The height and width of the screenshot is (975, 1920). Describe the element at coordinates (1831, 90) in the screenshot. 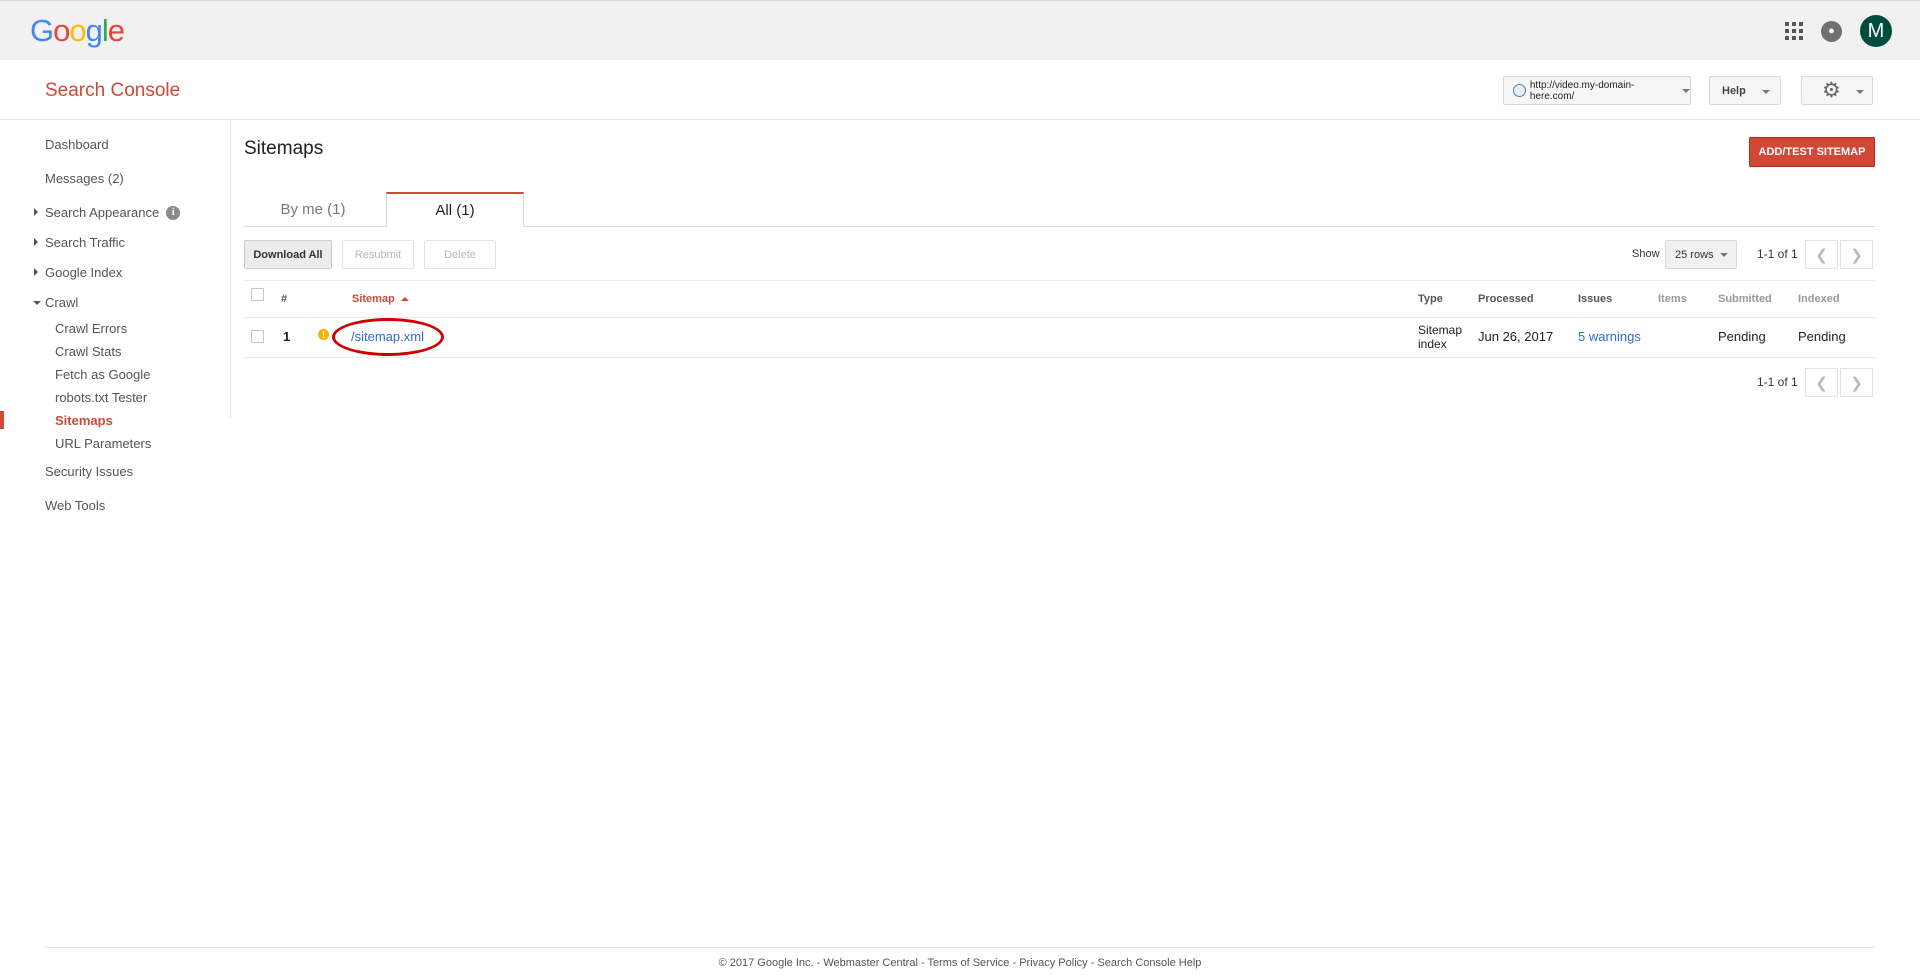

I see `gear-icon: ⚙` at that location.